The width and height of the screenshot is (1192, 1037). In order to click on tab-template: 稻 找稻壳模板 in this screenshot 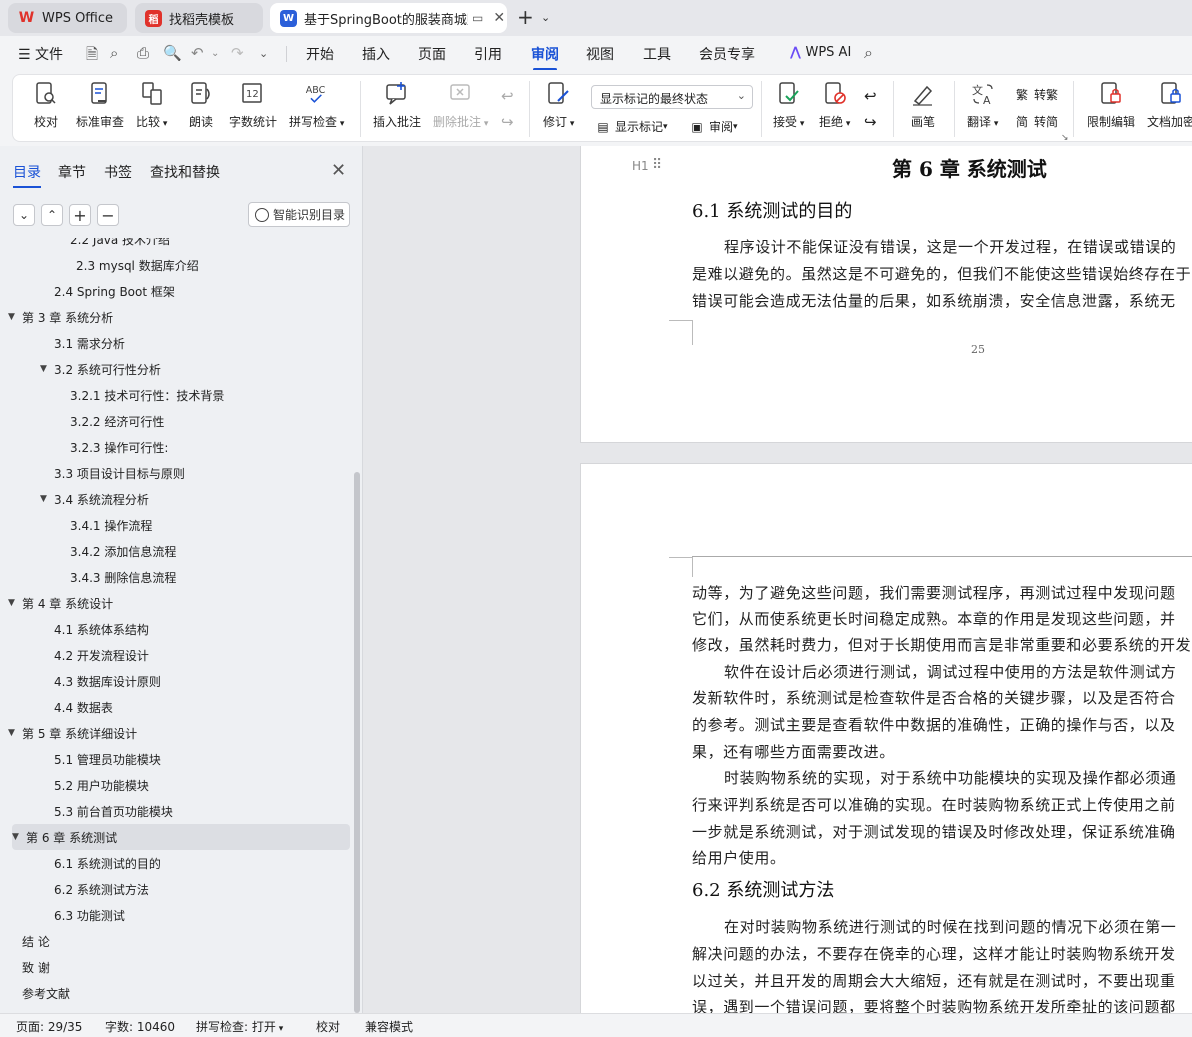, I will do `click(199, 18)`.